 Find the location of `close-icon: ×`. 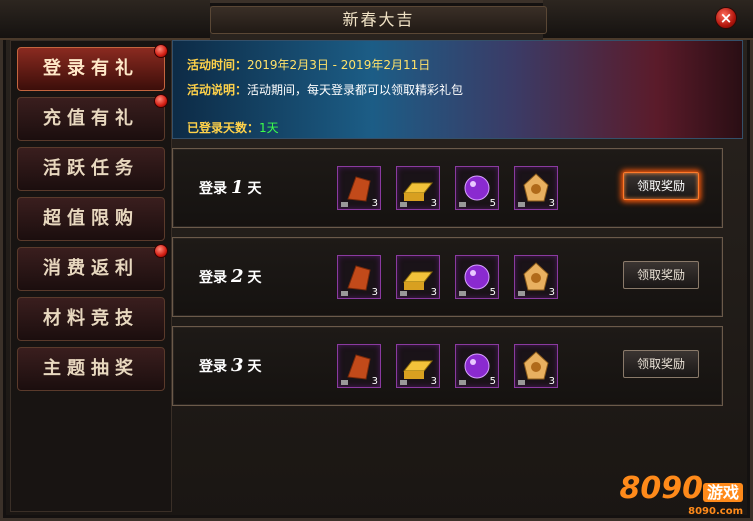

close-icon: × is located at coordinates (726, 18).